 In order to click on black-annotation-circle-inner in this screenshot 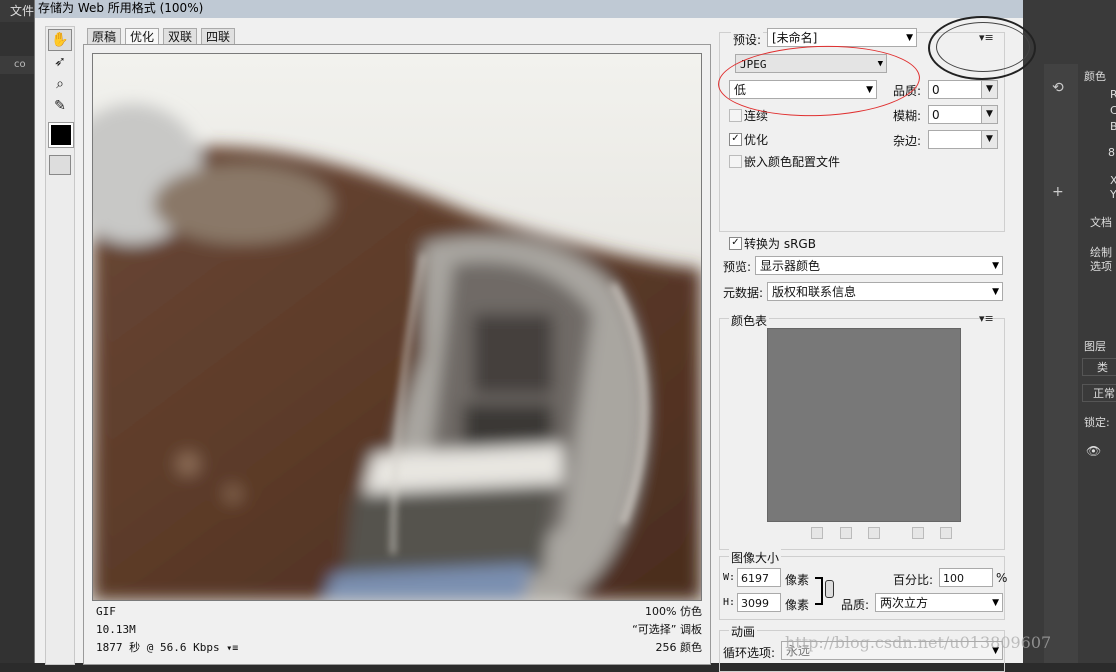, I will do `click(983, 47)`.